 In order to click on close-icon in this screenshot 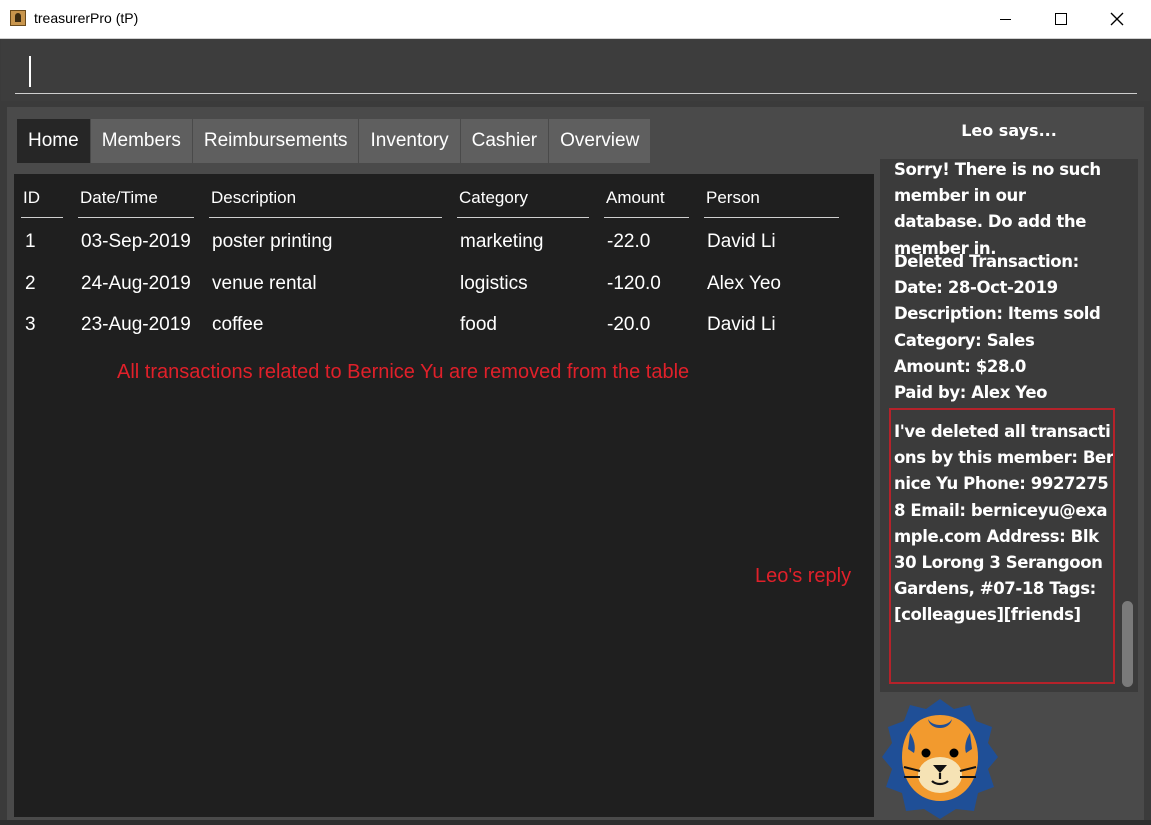, I will do `click(1117, 19)`.